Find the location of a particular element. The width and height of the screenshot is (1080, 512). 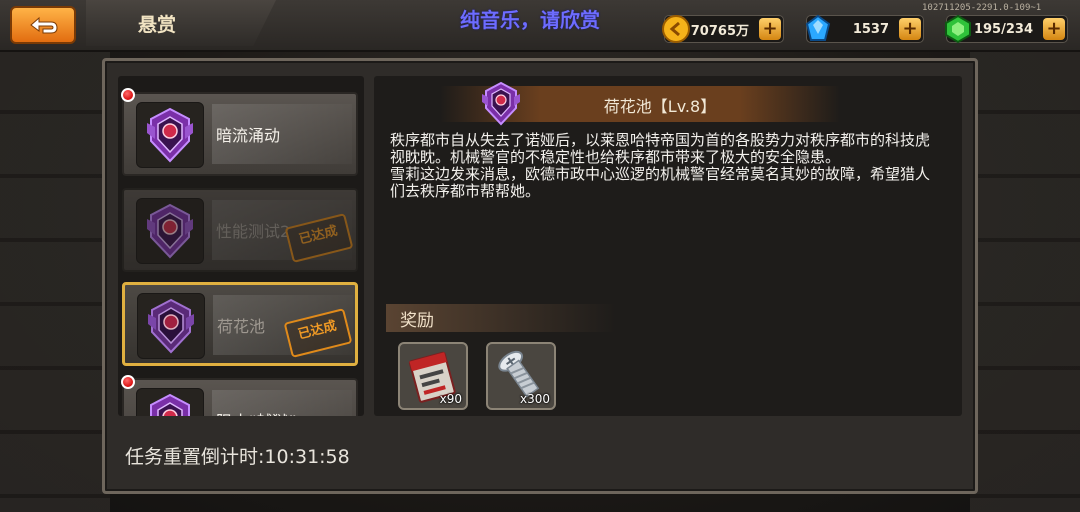

reward-item: x300 is located at coordinates (521, 376).